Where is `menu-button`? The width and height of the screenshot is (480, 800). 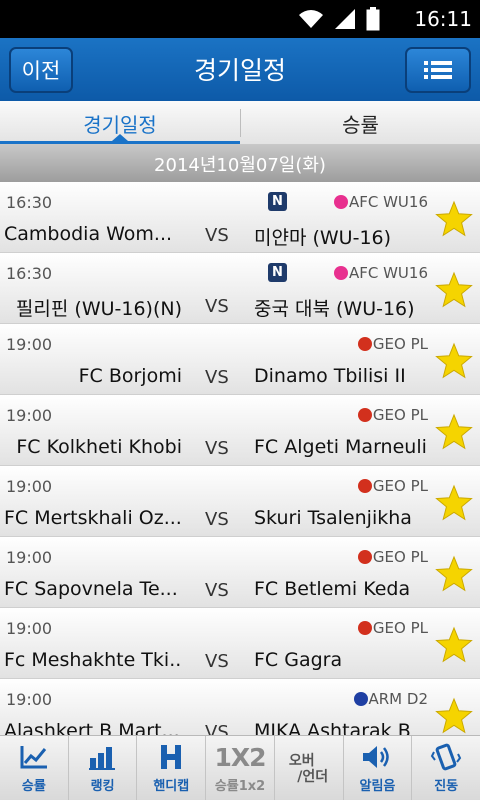
menu-button is located at coordinates (438, 70).